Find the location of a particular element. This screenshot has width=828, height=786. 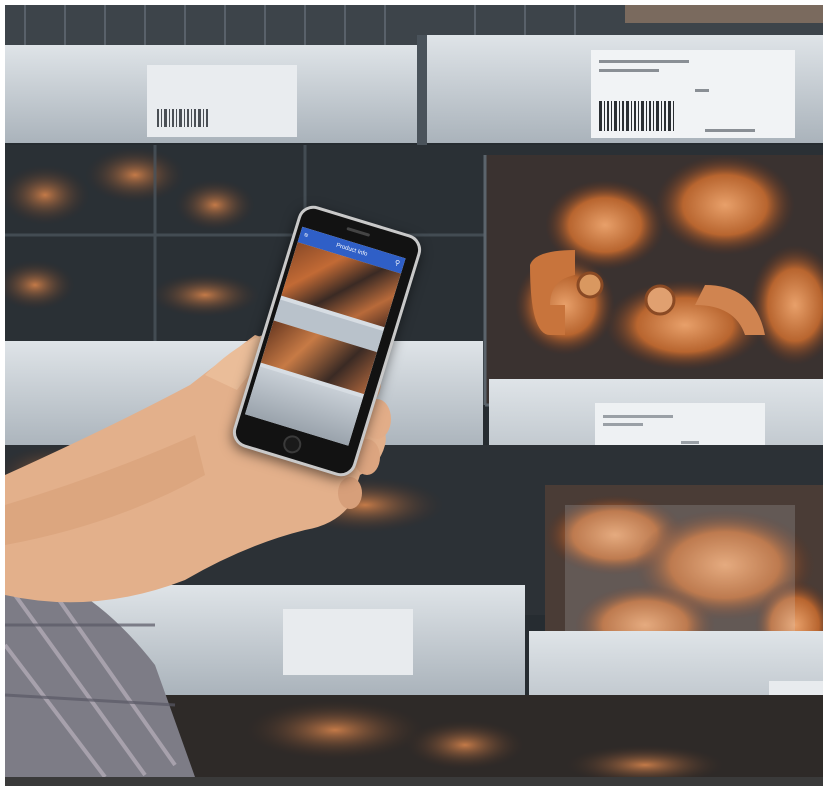

bottom-bar is located at coordinates (414, 781).